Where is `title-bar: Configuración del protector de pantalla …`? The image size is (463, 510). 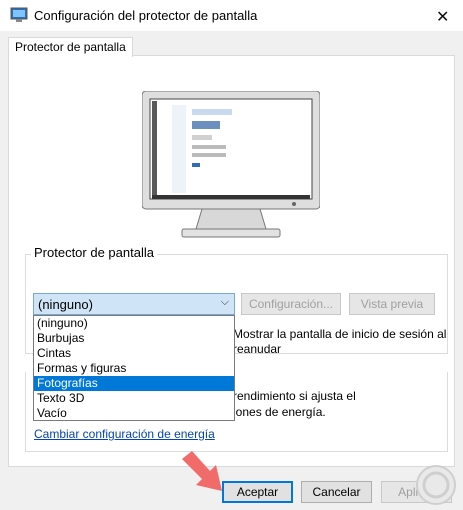 title-bar: Configuración del protector de pantalla … is located at coordinates (231, 15).